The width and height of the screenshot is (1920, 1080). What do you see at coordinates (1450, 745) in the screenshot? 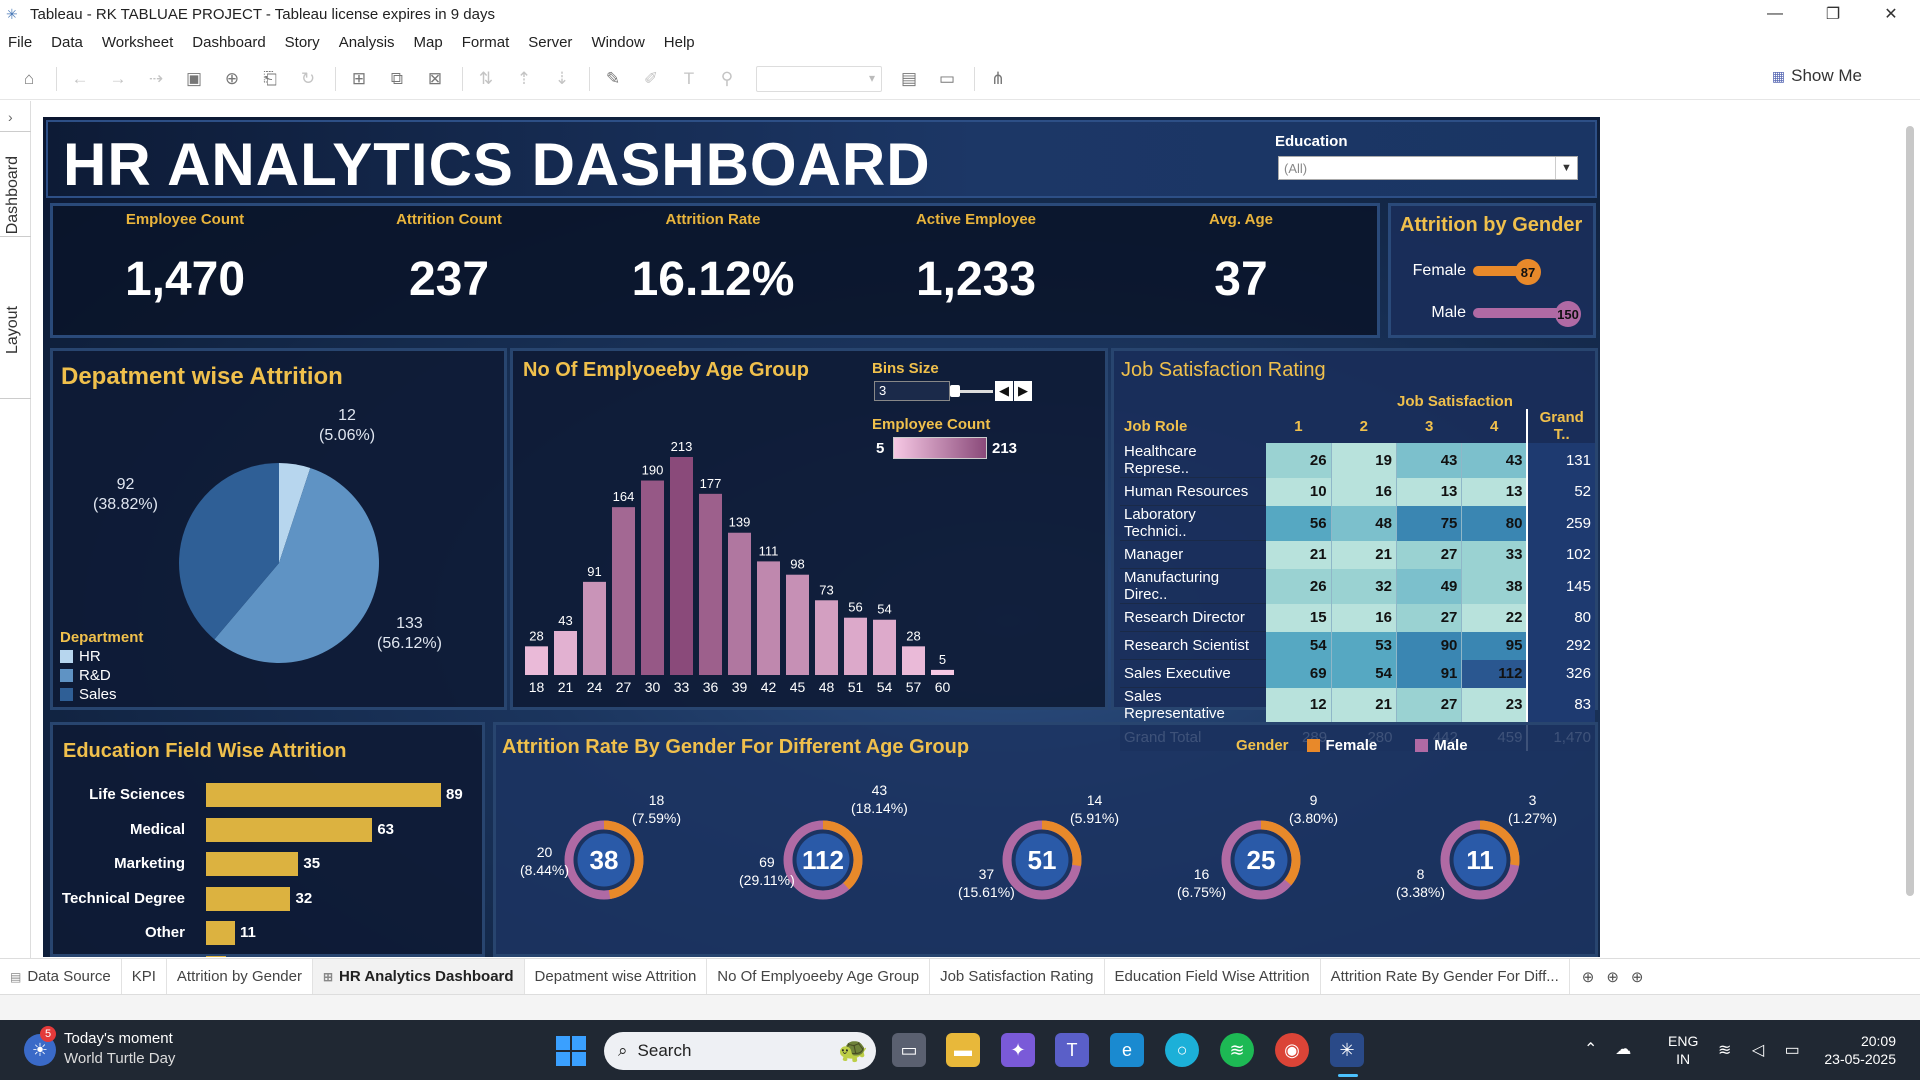
I see `legend-label: Male` at bounding box center [1450, 745].